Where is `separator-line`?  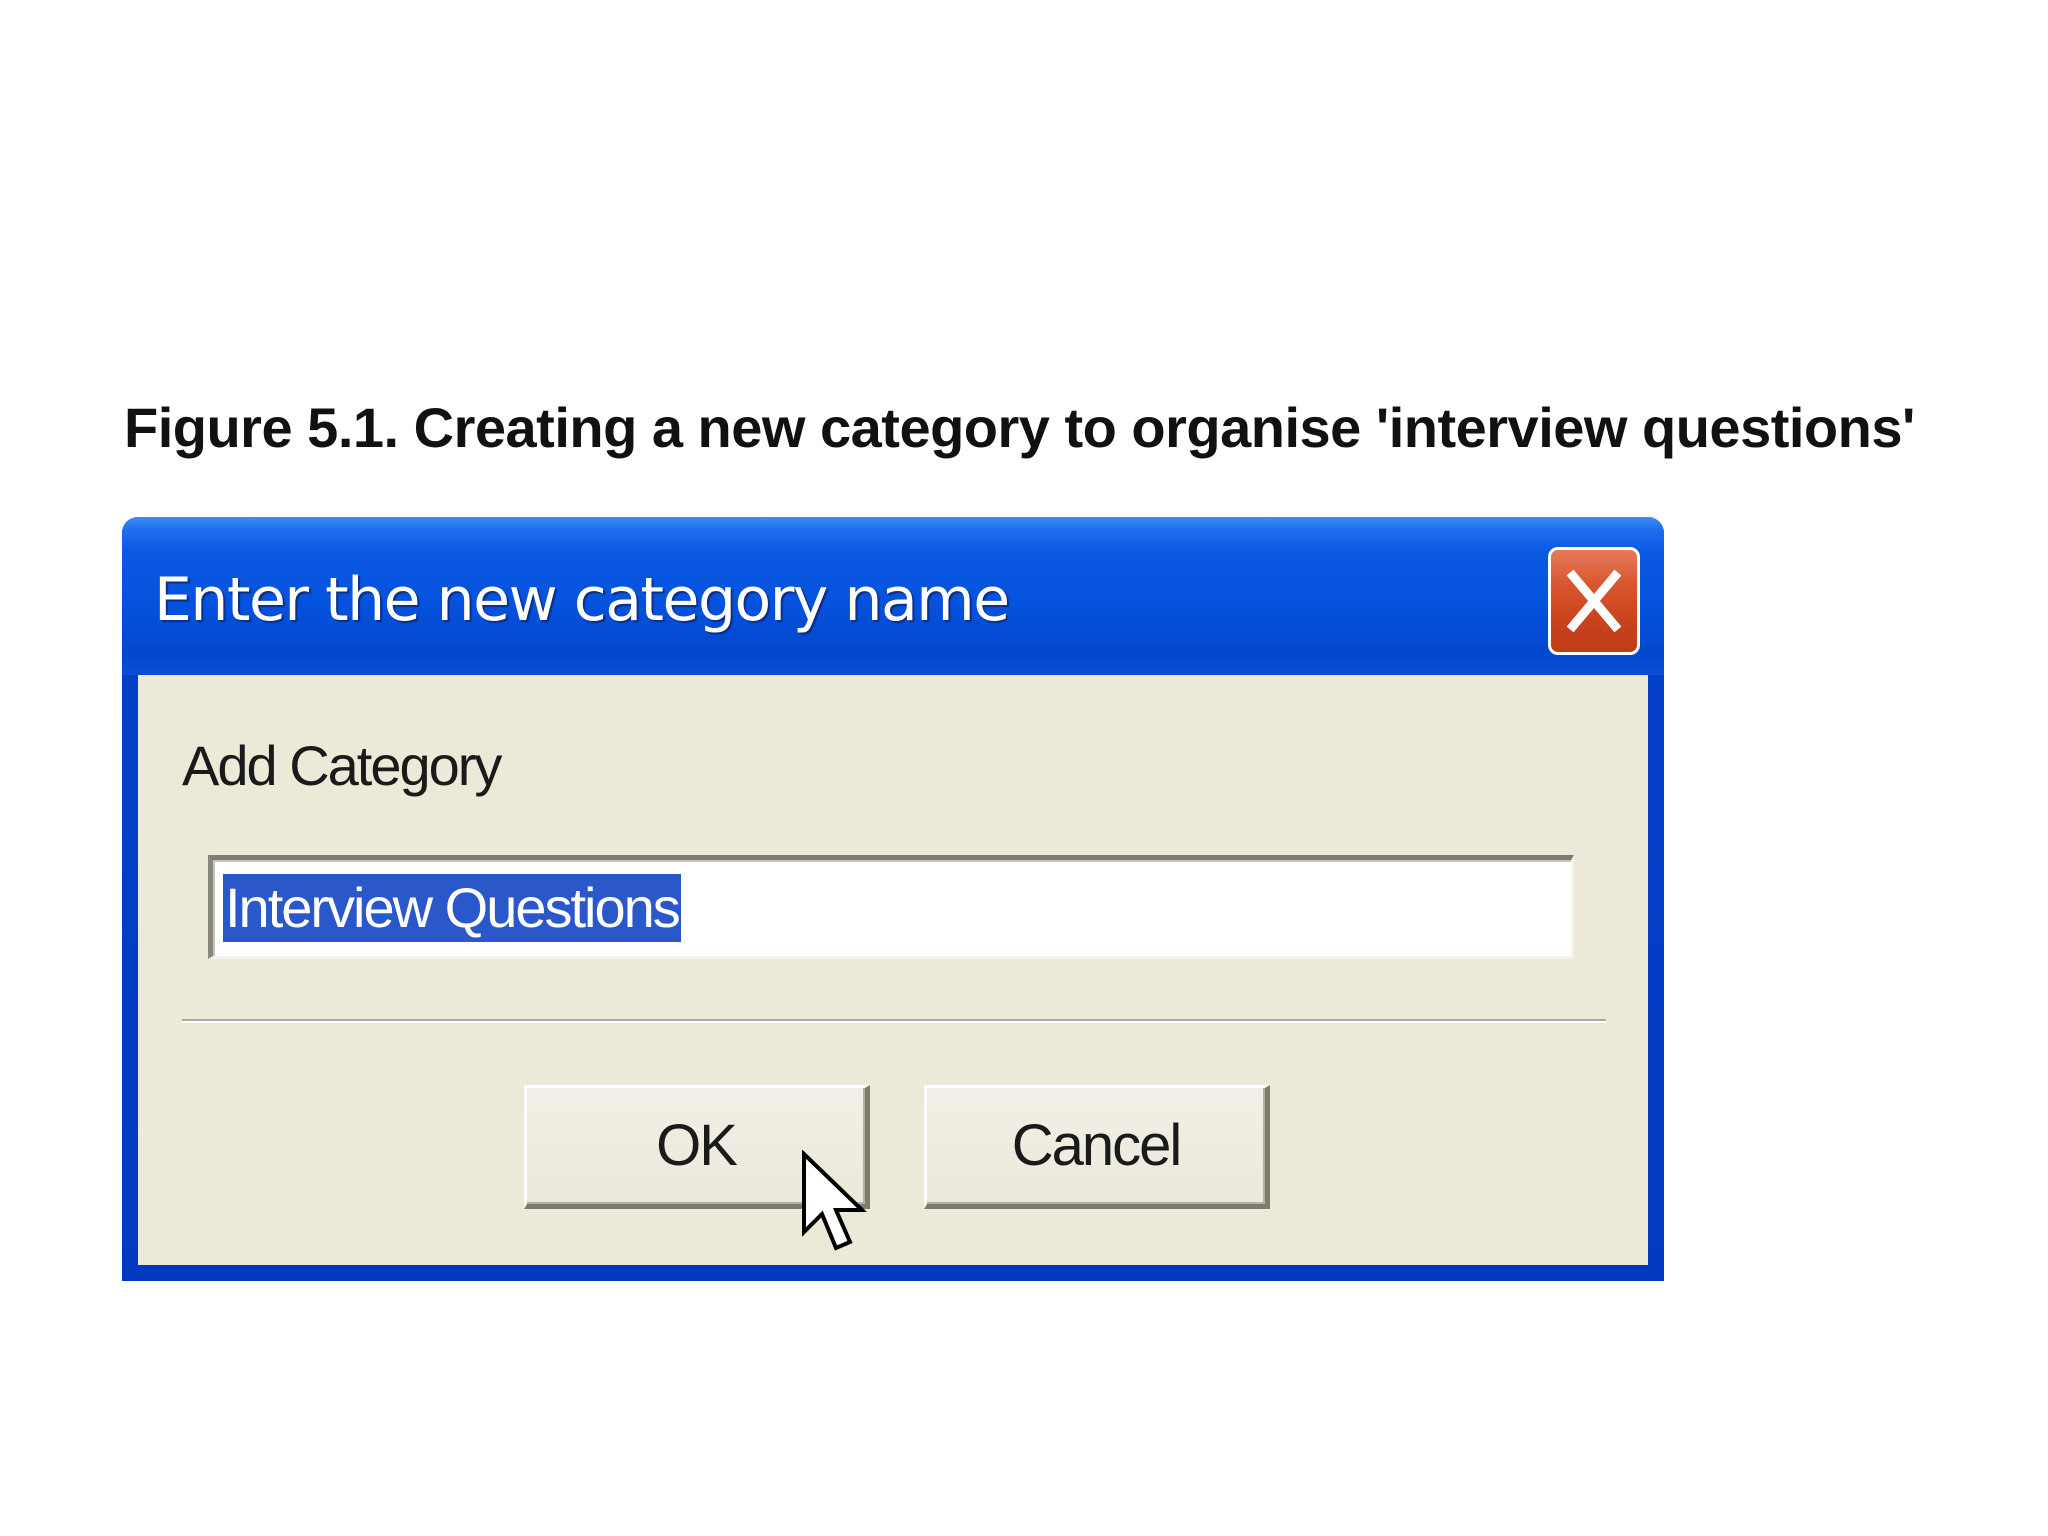
separator-line is located at coordinates (894, 1021).